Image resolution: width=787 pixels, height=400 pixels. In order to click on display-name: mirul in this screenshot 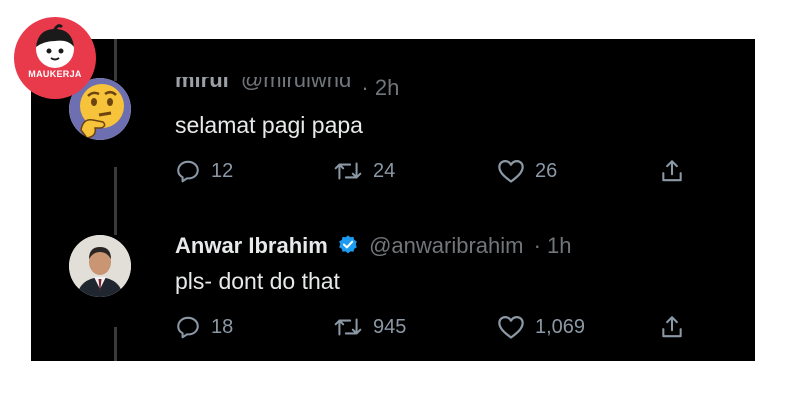, I will do `click(202, 84)`.